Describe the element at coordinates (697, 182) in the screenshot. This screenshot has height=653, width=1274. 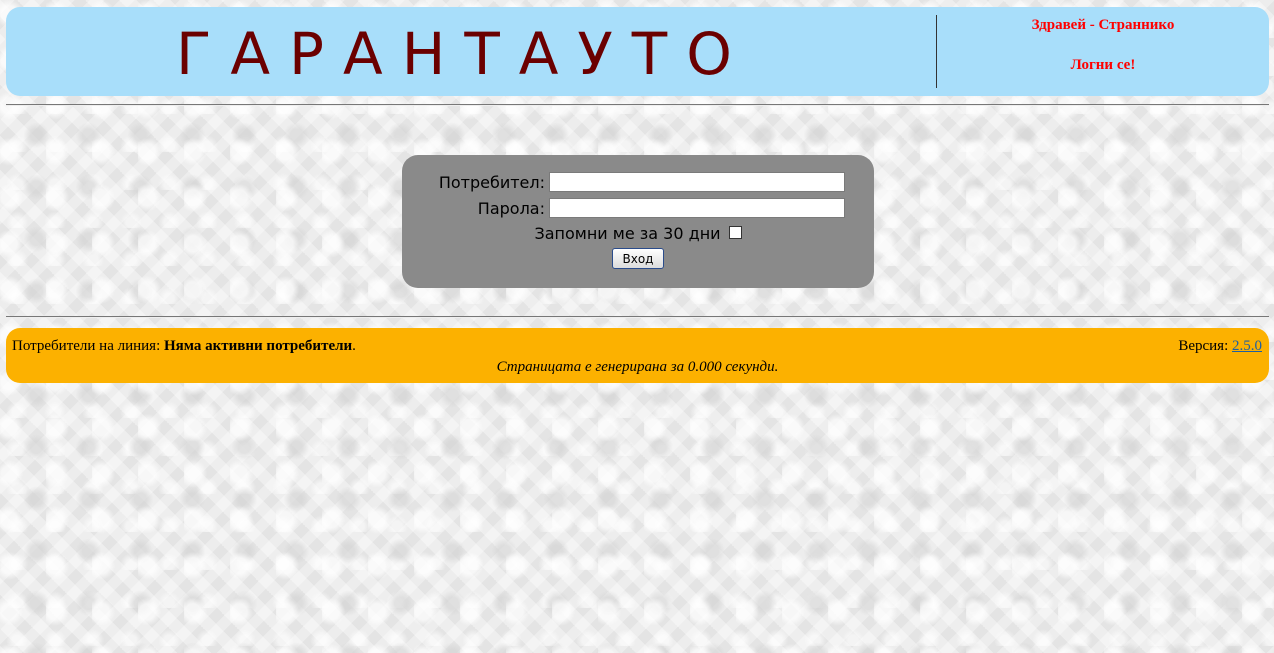
I see `username-input` at that location.